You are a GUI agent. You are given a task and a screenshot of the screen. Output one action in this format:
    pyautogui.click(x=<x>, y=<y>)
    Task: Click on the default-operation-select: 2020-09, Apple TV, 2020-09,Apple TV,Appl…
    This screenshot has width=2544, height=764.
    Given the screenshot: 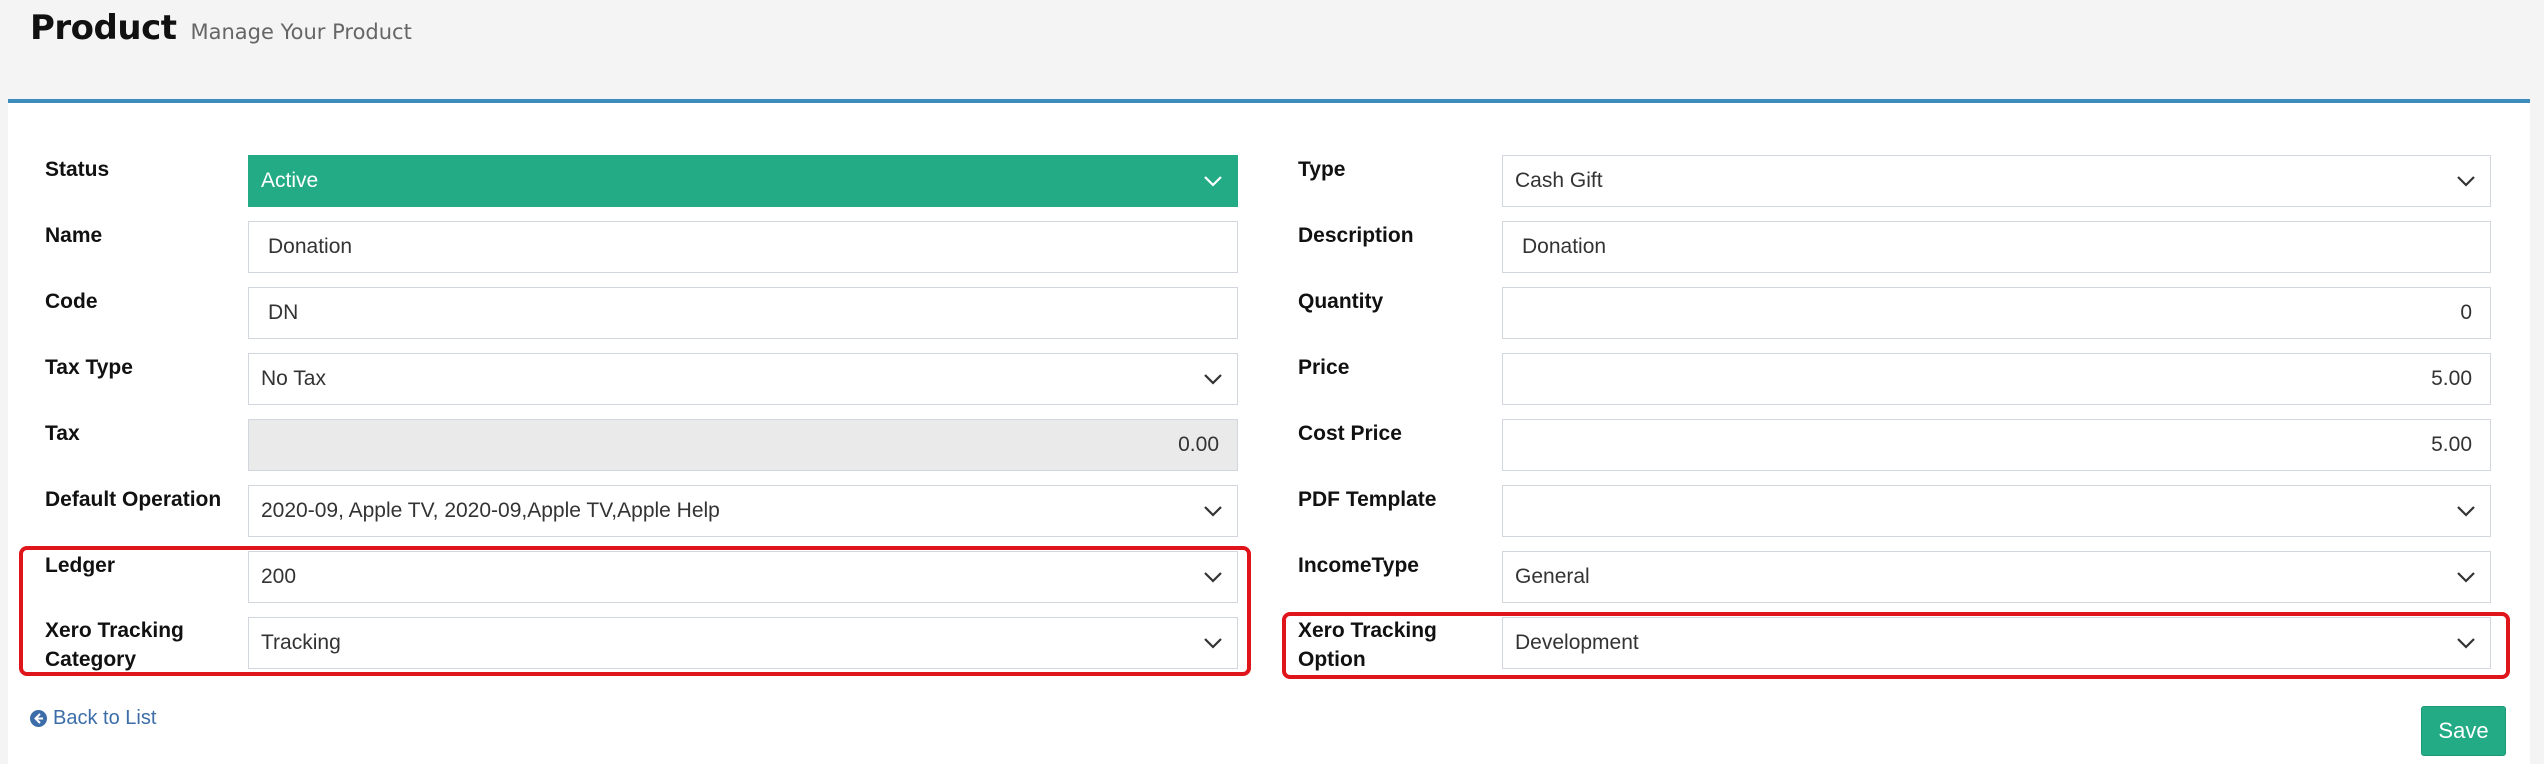 What is the action you would take?
    pyautogui.click(x=743, y=511)
    